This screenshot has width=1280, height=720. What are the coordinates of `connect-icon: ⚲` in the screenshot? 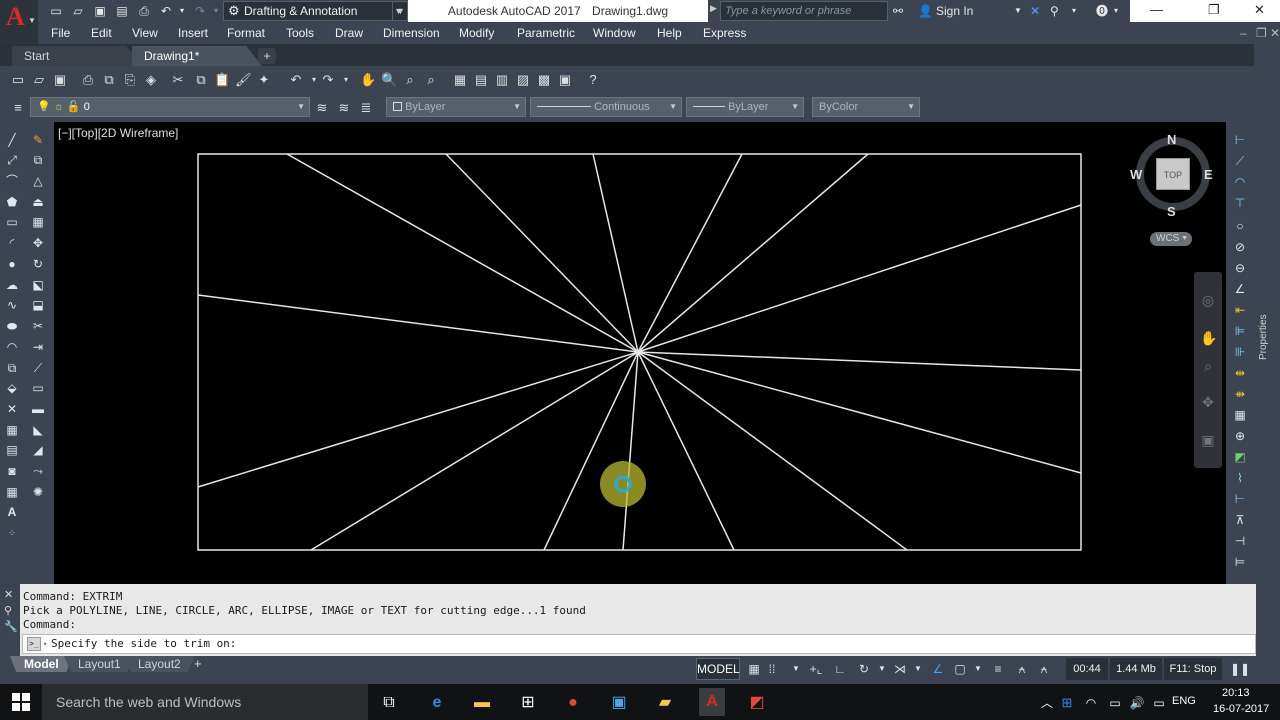 It's located at (1054, 11).